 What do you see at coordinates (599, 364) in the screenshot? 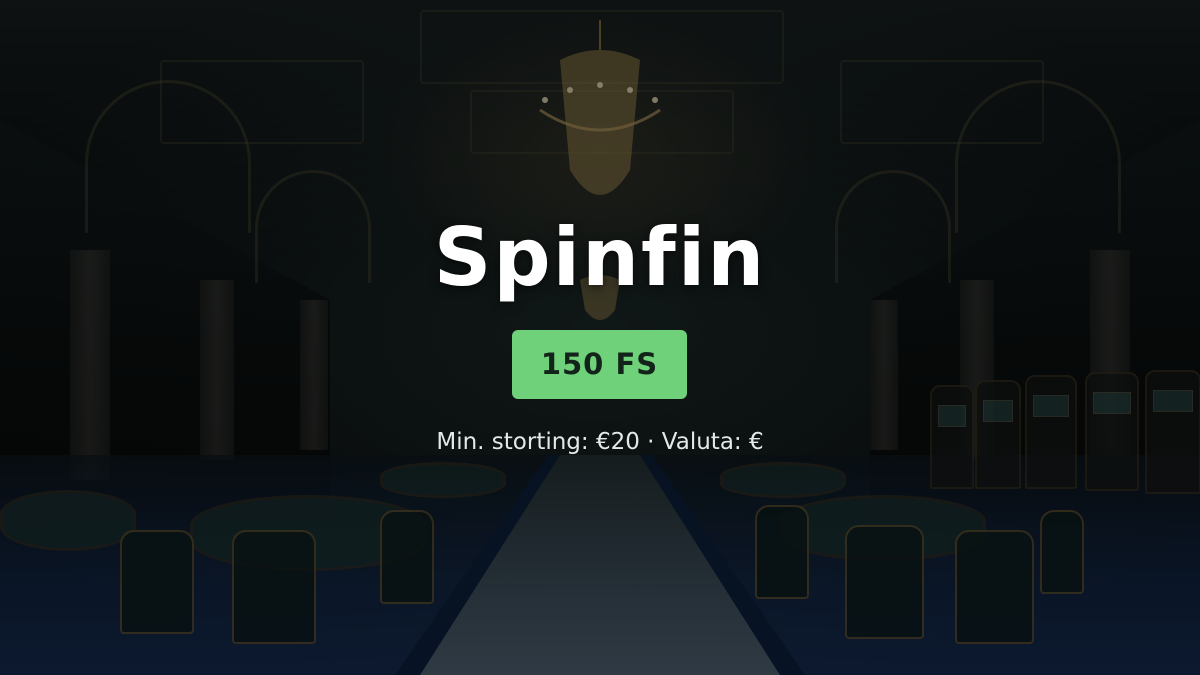
I see `free-spins-badge: 150 FS` at bounding box center [599, 364].